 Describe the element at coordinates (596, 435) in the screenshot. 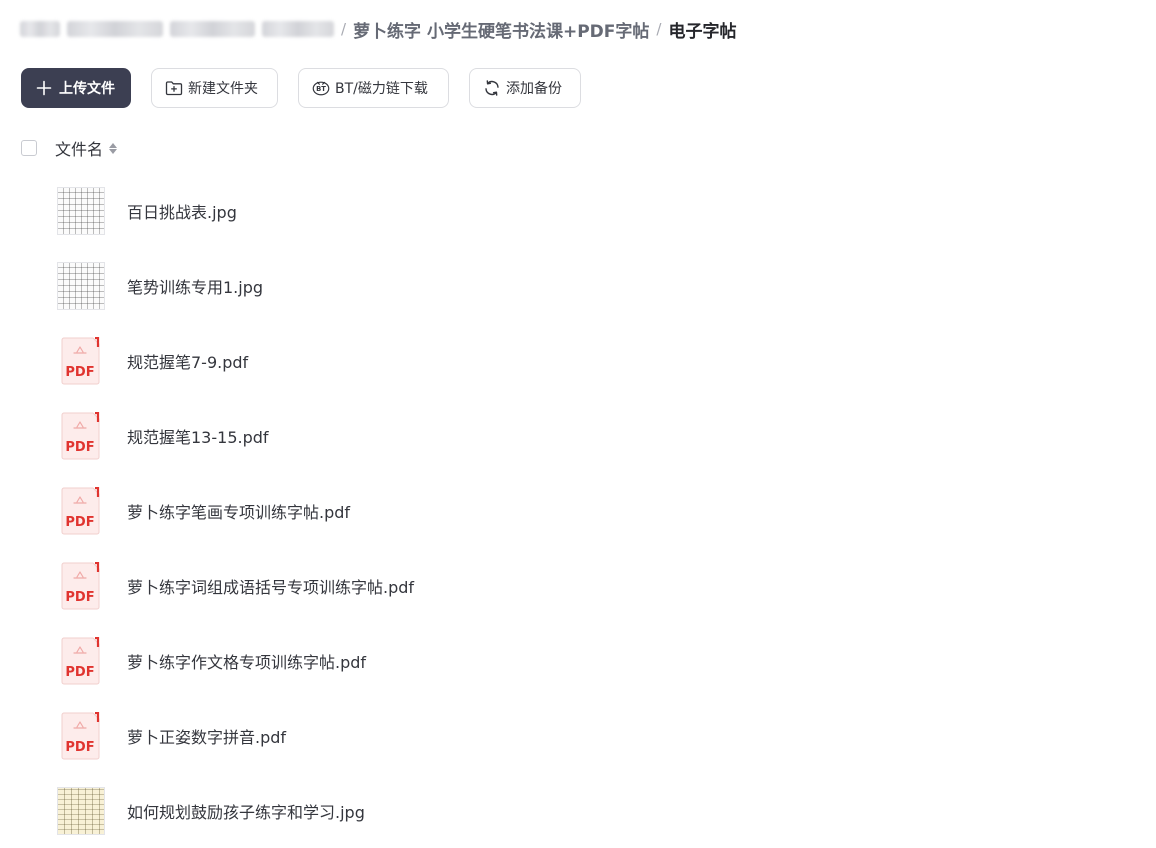

I see `file-row: PDF 规范握笔13-15.pdf` at that location.